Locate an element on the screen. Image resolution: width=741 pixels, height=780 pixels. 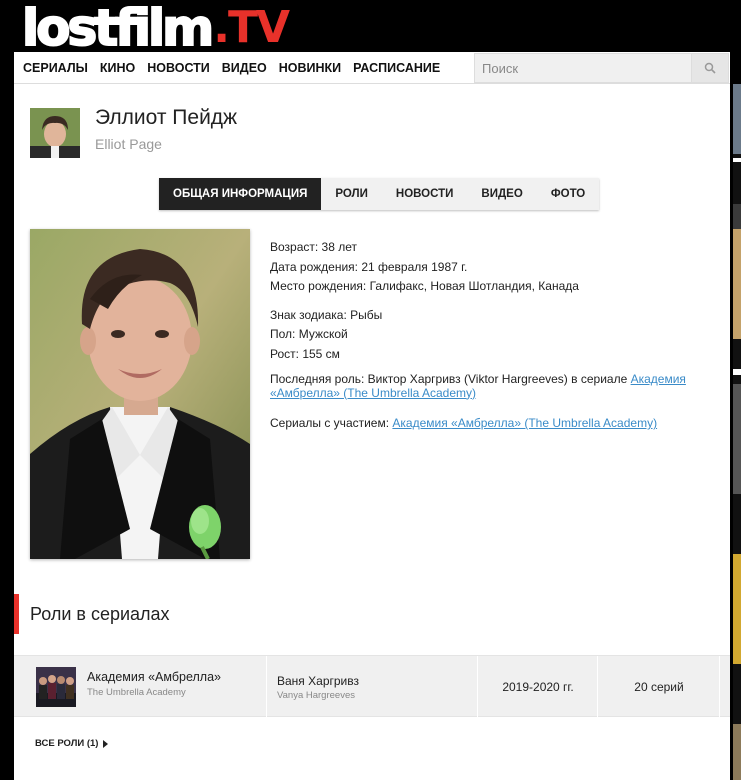
person-tabs: Общая информация Роли Новости Видео Фото is located at coordinates (379, 194).